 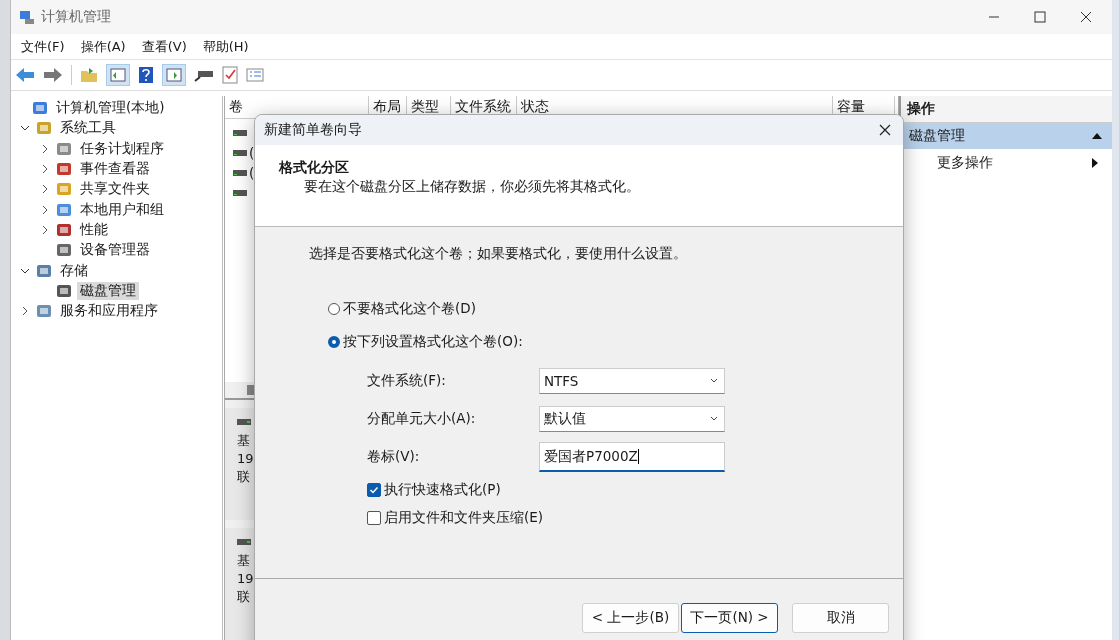 I want to click on computer-icon, so click(x=27, y=17).